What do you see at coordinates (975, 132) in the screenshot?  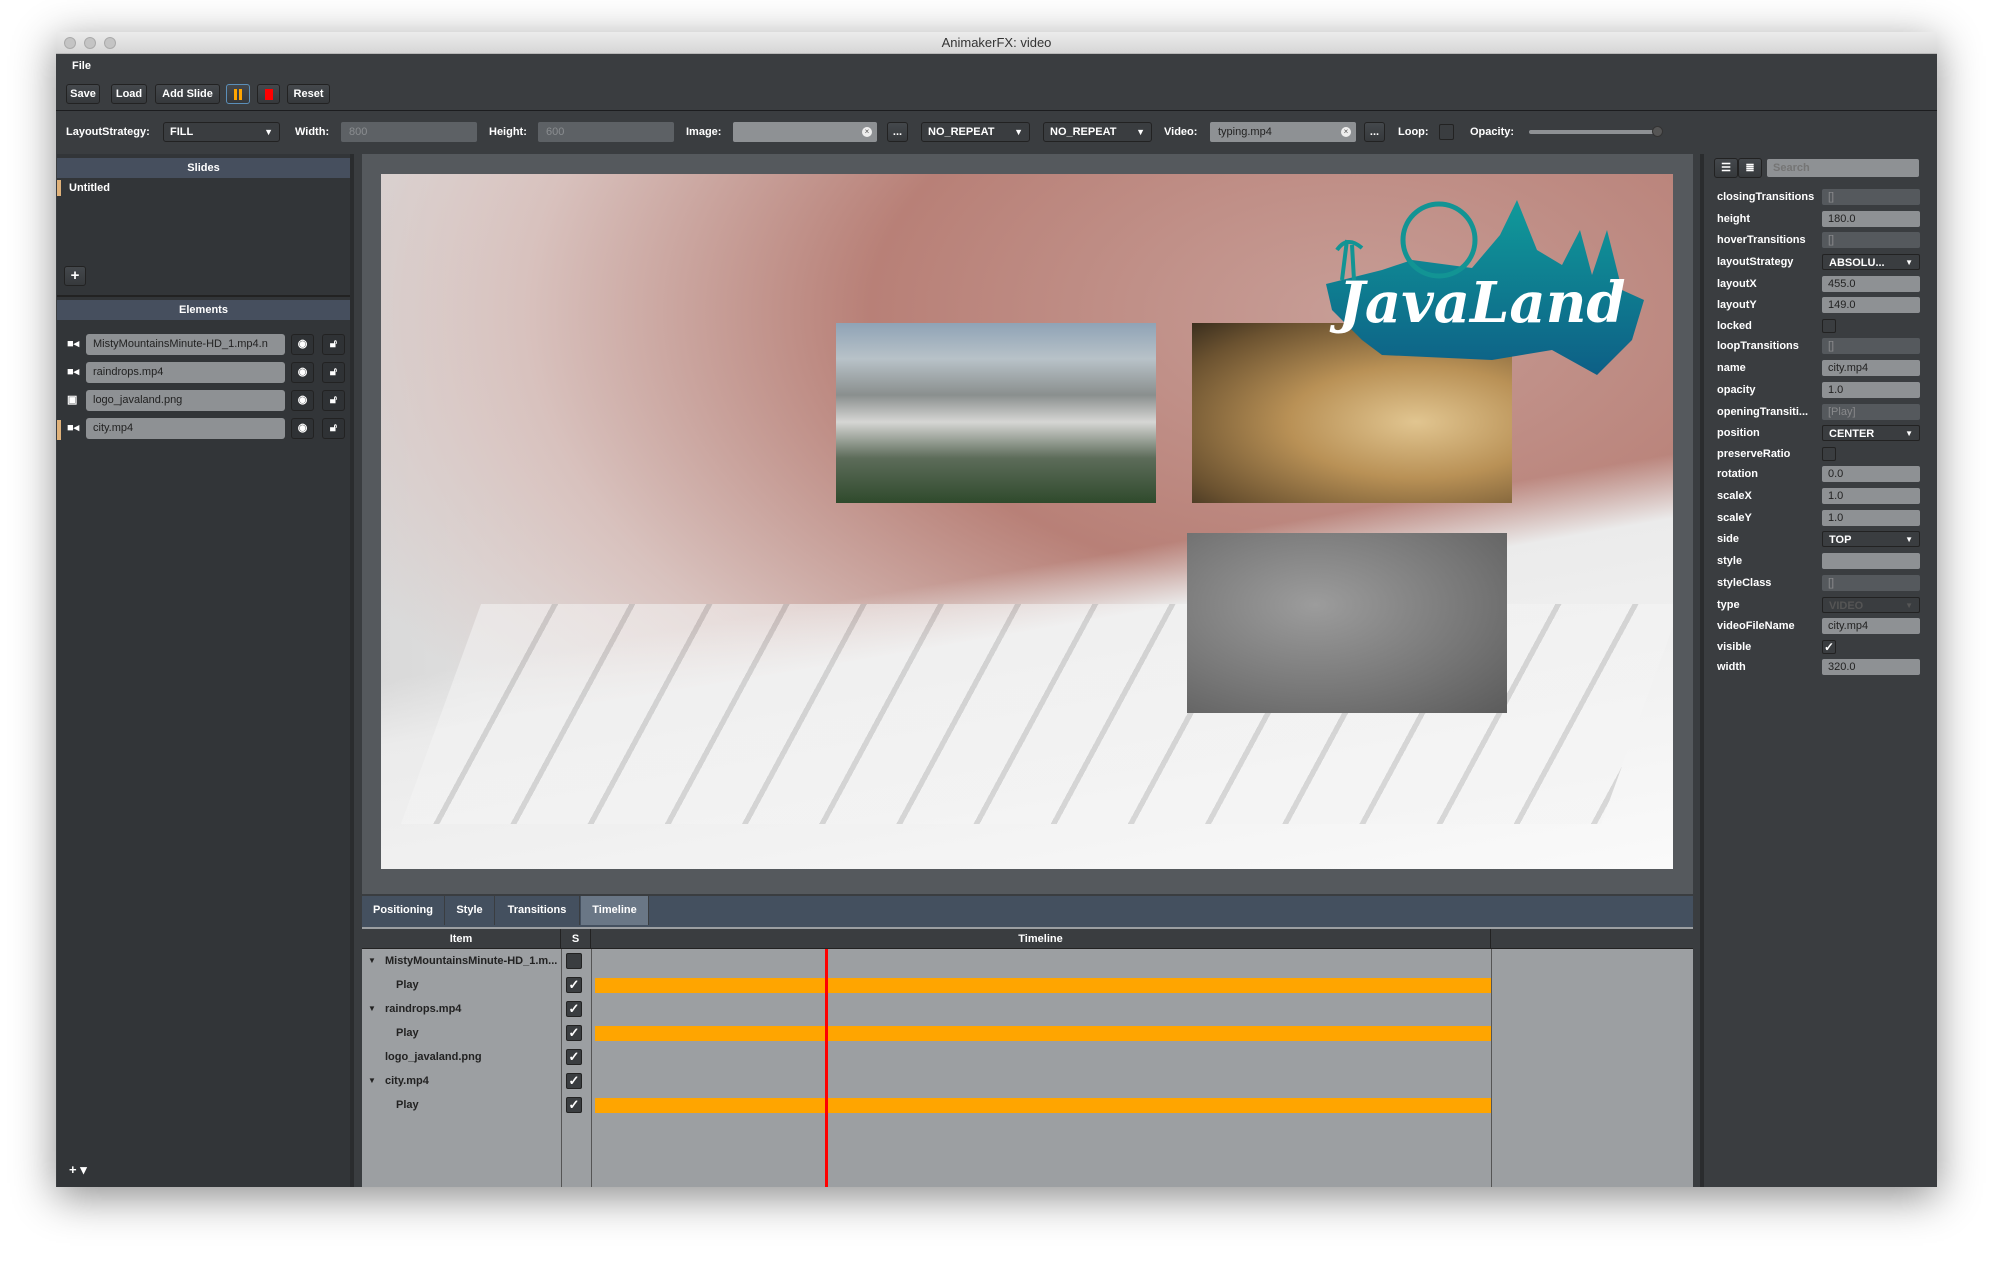 I see `repeat-x-select: NO_REPEAT ▼` at bounding box center [975, 132].